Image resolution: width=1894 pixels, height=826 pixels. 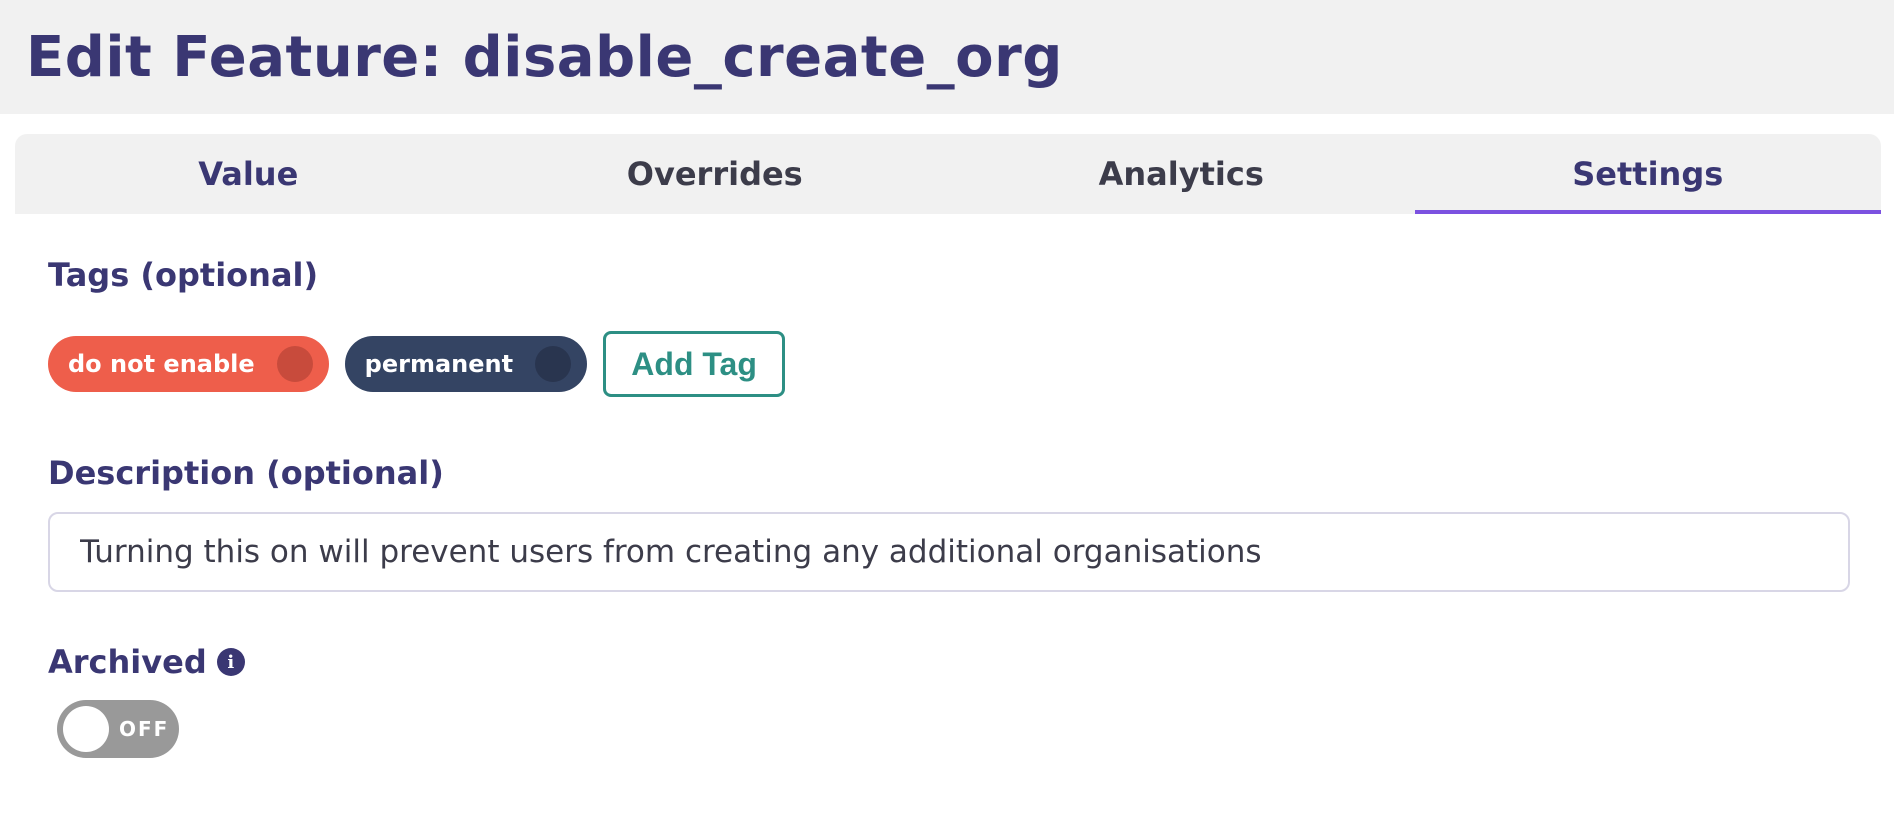 I want to click on tags-row: do not enable permanent Add Tag, so click(x=417, y=364).